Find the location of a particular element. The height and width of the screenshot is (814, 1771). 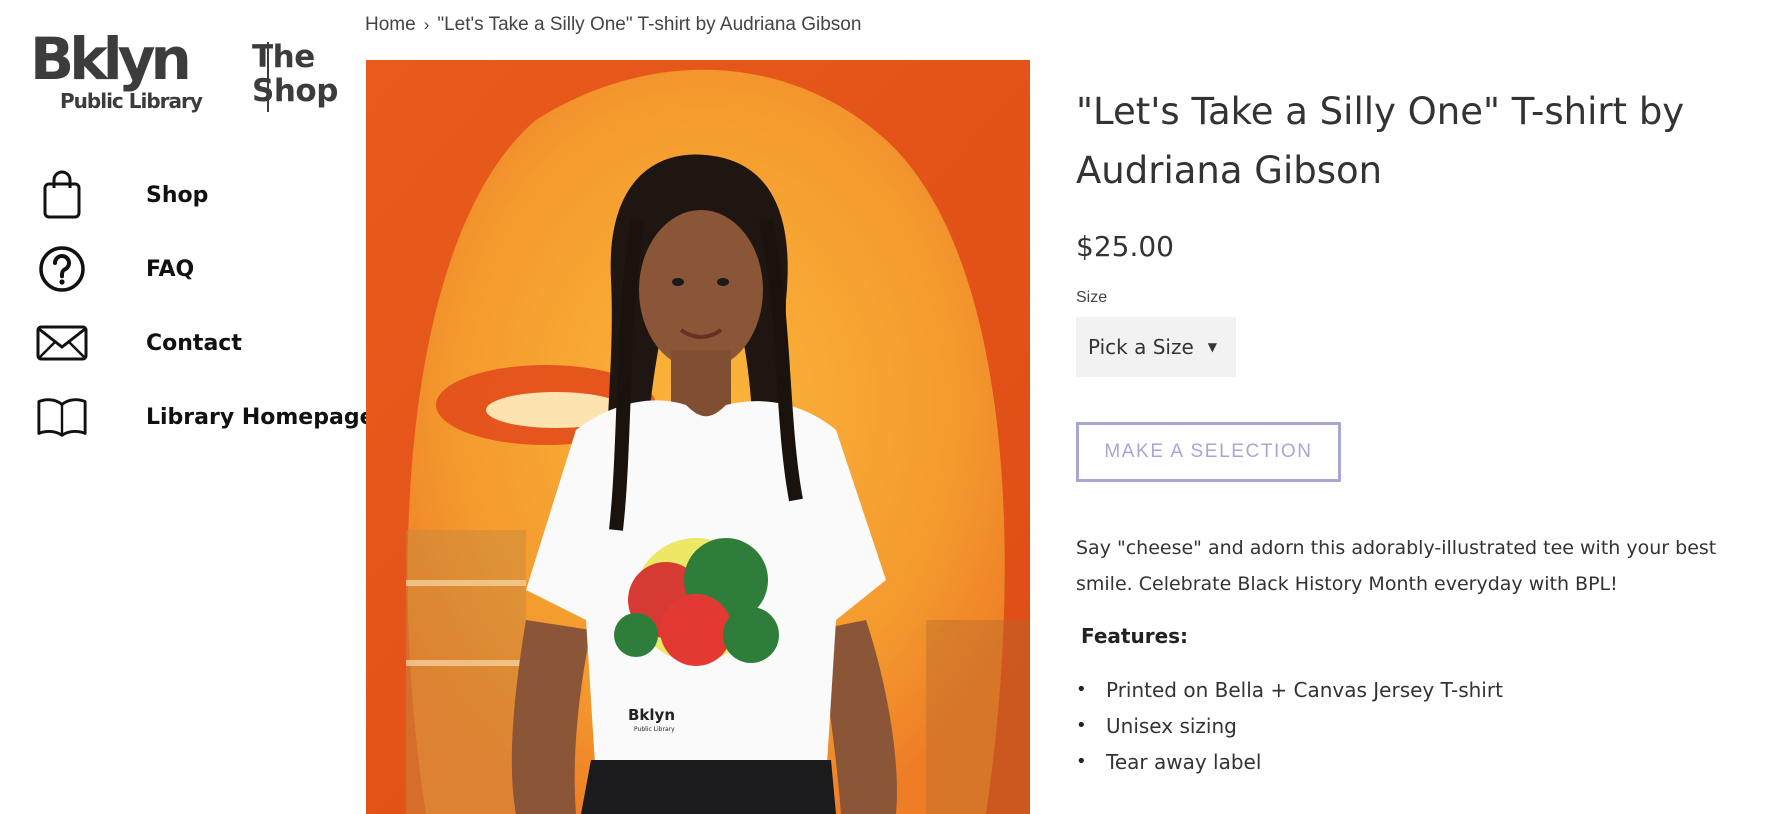

sidebar-item-label: Contact is located at coordinates (194, 343).